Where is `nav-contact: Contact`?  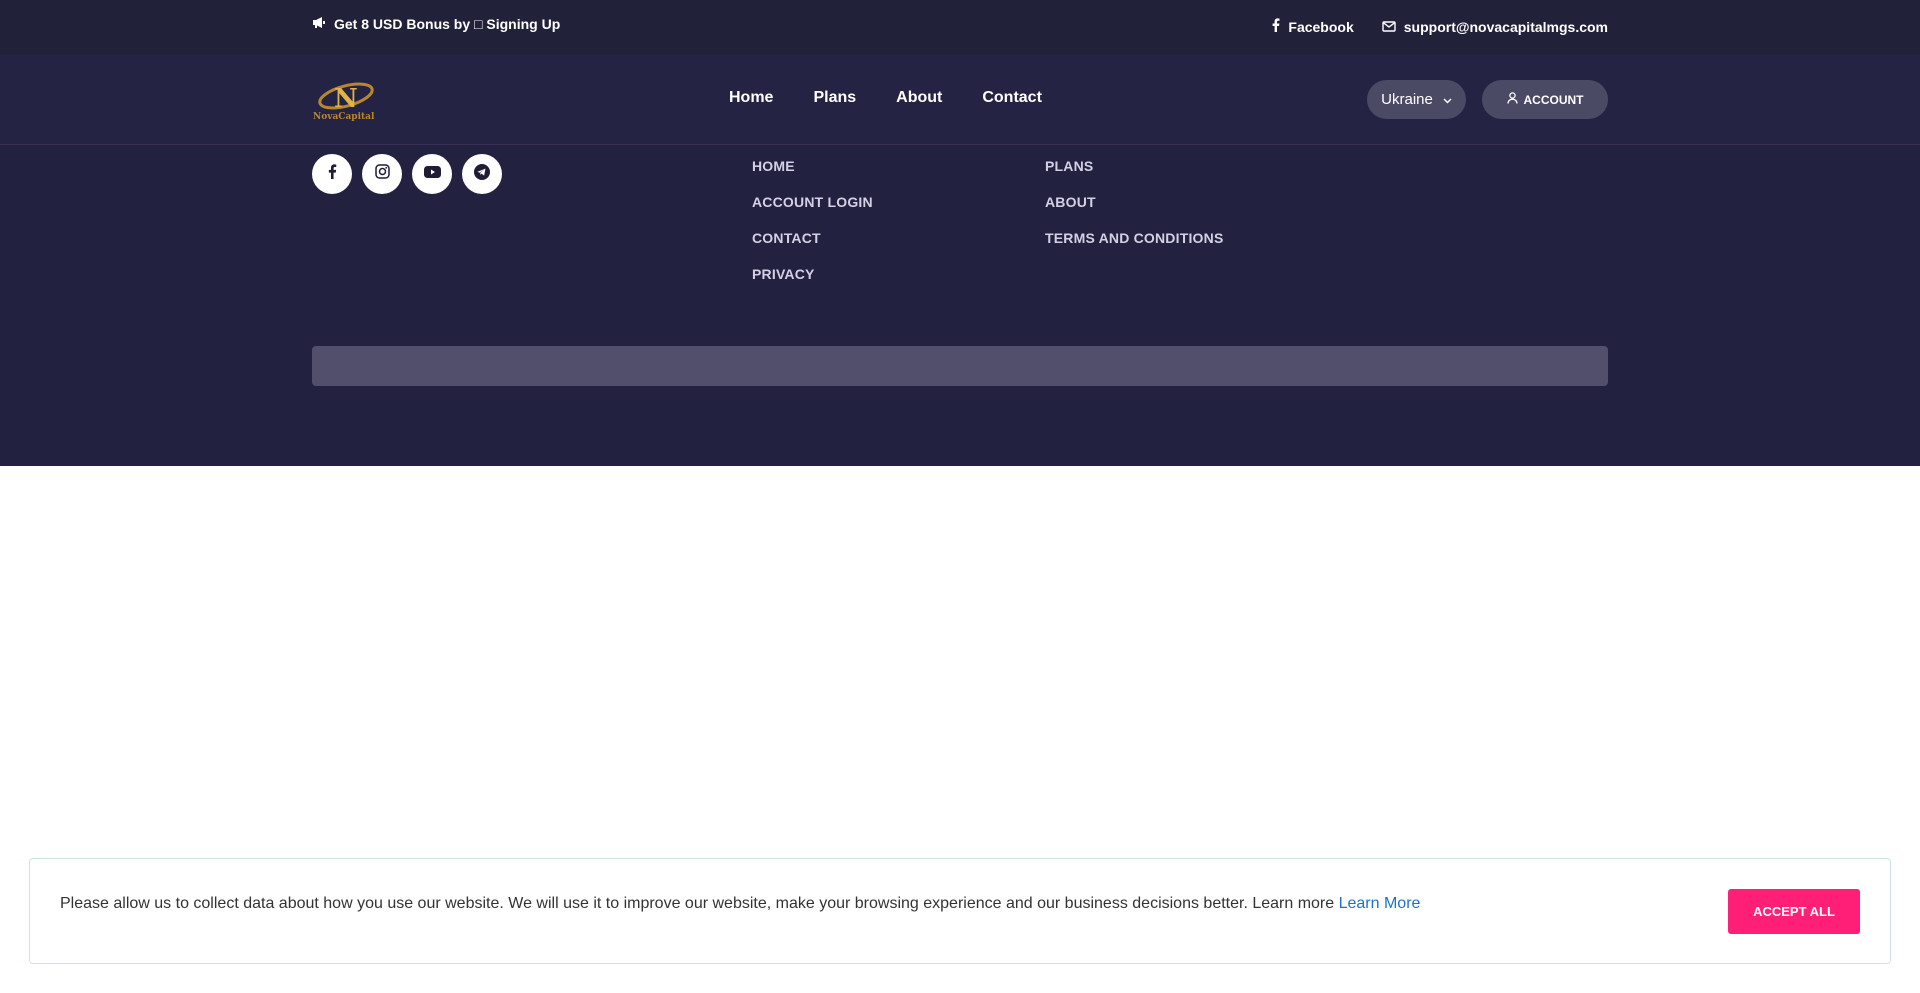
nav-contact: Contact is located at coordinates (1012, 98).